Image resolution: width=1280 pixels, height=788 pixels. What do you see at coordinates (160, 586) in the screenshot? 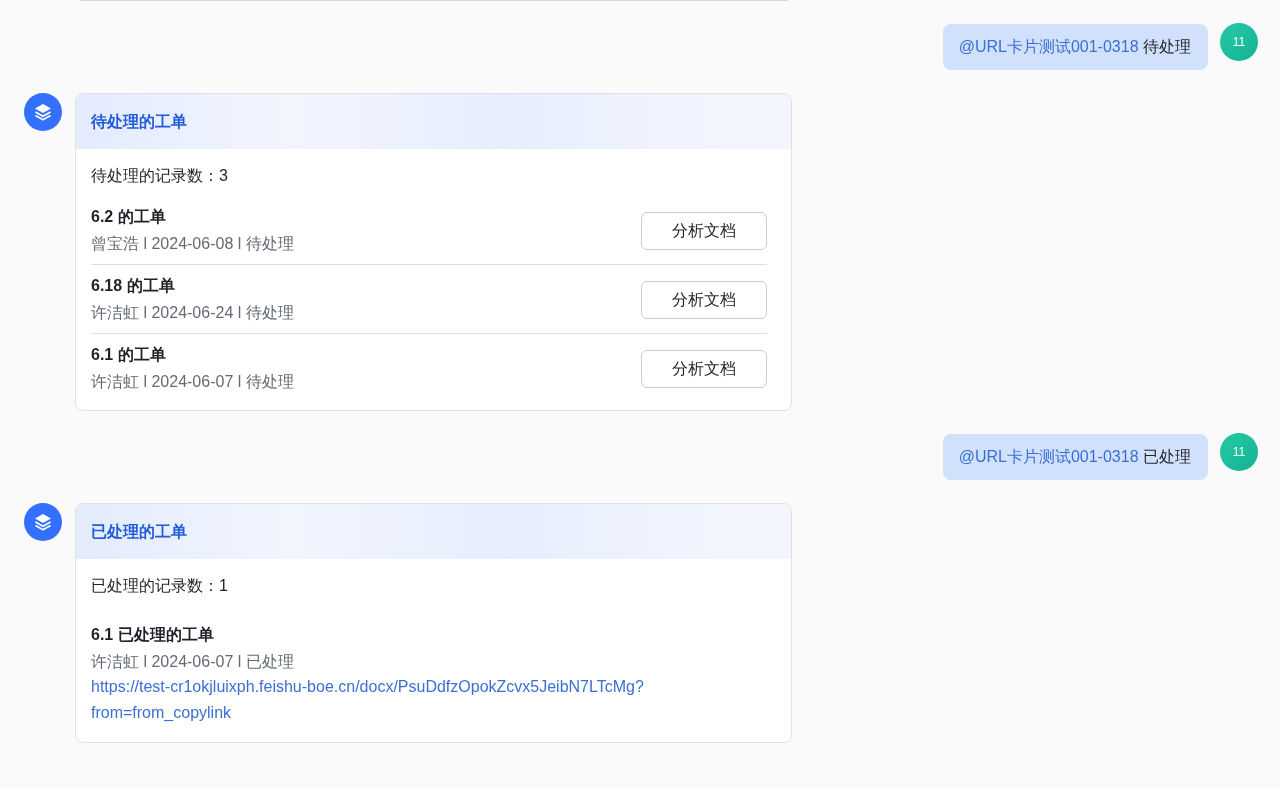
I see `record-count: 已处理的记录数：1` at bounding box center [160, 586].